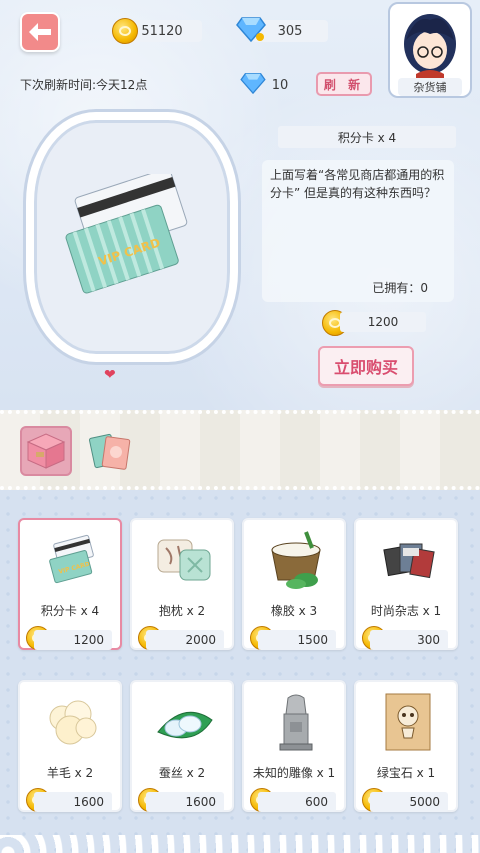 This screenshot has height=853, width=480. I want to click on arrow-left-icon, so click(40, 32).